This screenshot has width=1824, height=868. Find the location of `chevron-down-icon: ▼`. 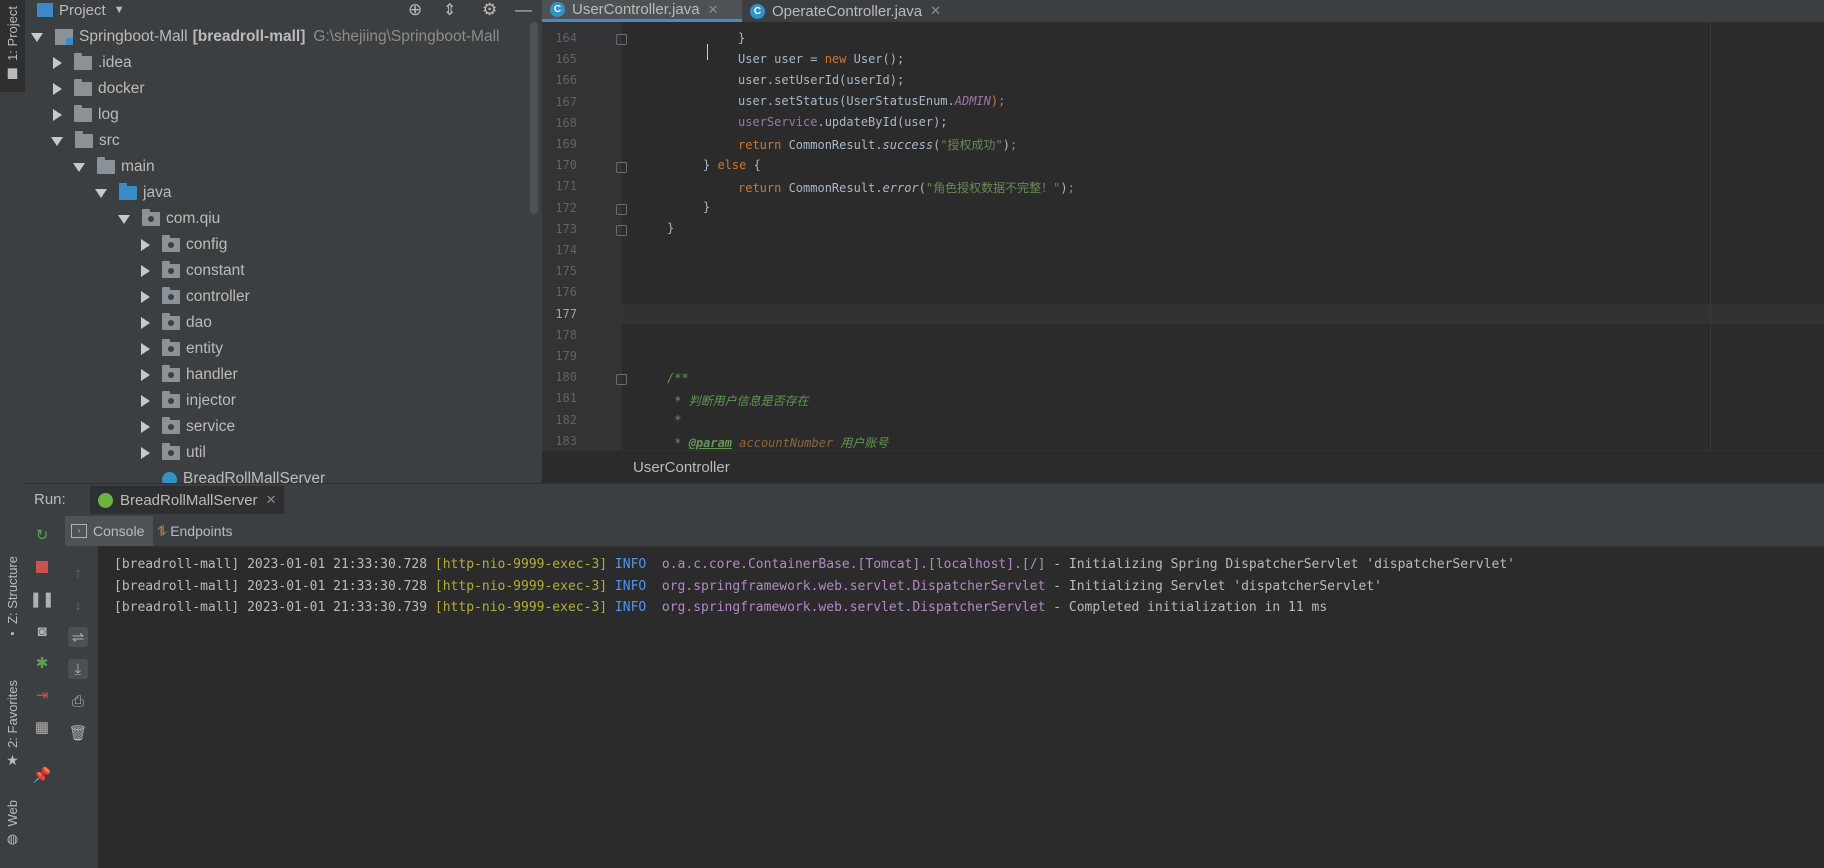

chevron-down-icon: ▼ is located at coordinates (119, 10).